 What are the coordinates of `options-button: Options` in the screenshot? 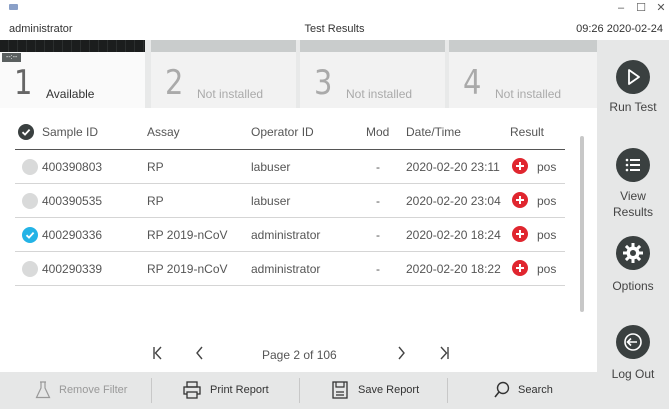 It's located at (633, 265).